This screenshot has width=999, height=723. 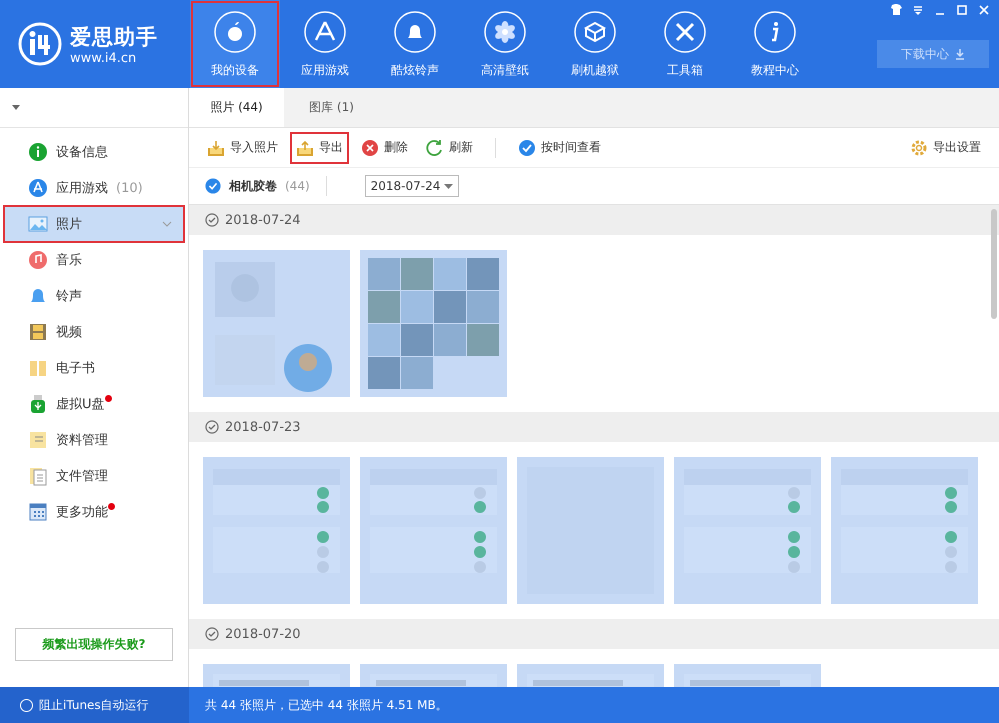 I want to click on sidebar-label: 照片, so click(x=69, y=224).